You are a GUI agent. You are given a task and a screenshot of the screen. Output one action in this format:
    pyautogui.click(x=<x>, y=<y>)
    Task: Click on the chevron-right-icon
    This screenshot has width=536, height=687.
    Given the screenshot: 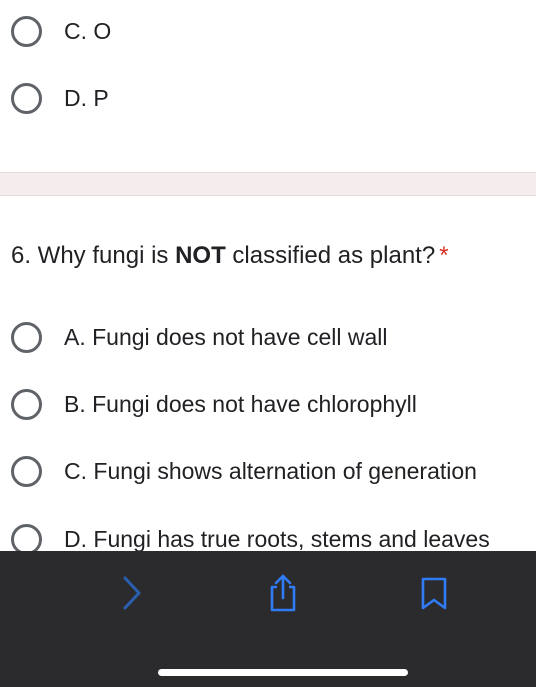 What is the action you would take?
    pyautogui.click(x=132, y=593)
    